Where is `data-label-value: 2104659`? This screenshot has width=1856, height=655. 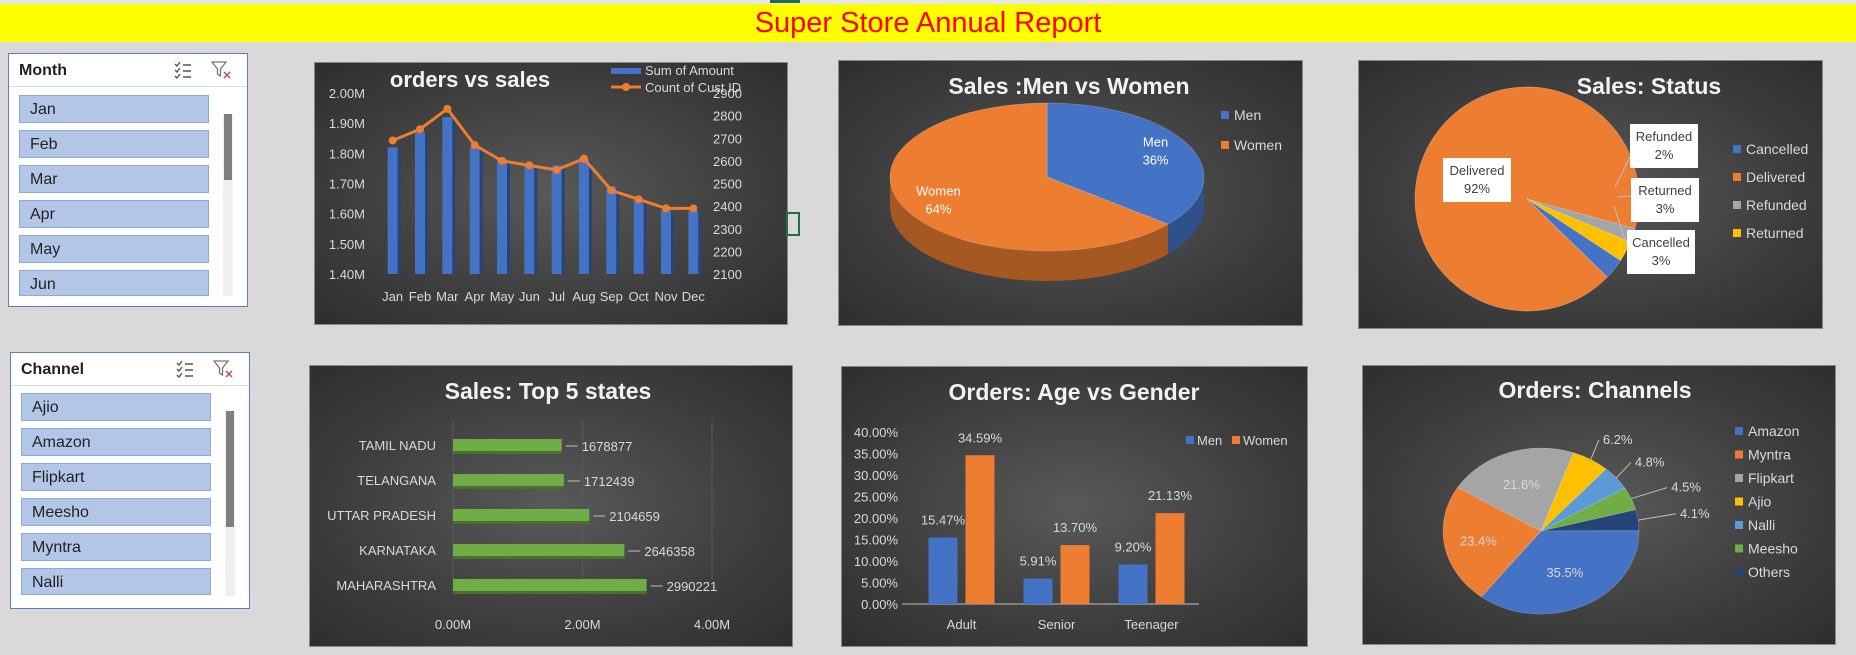
data-label-value: 2104659 is located at coordinates (634, 516).